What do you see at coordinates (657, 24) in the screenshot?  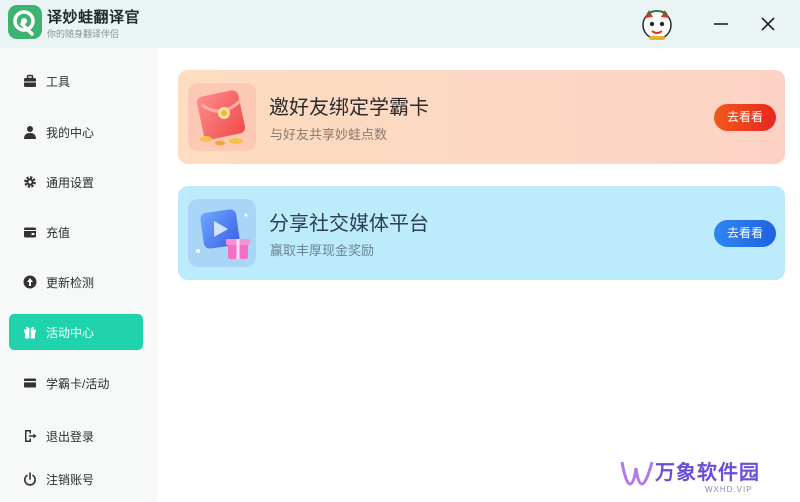 I see `avatar` at bounding box center [657, 24].